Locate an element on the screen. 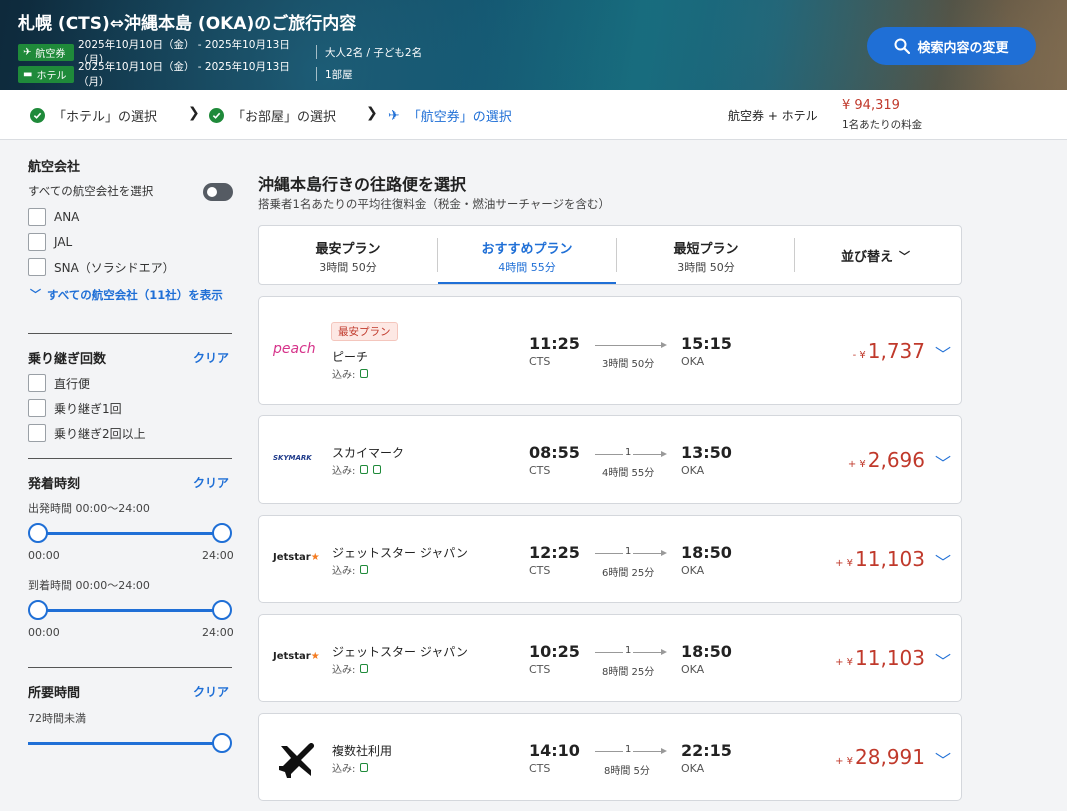 The image size is (1067, 811). flight-tag: ✈ 航空券 is located at coordinates (46, 52).